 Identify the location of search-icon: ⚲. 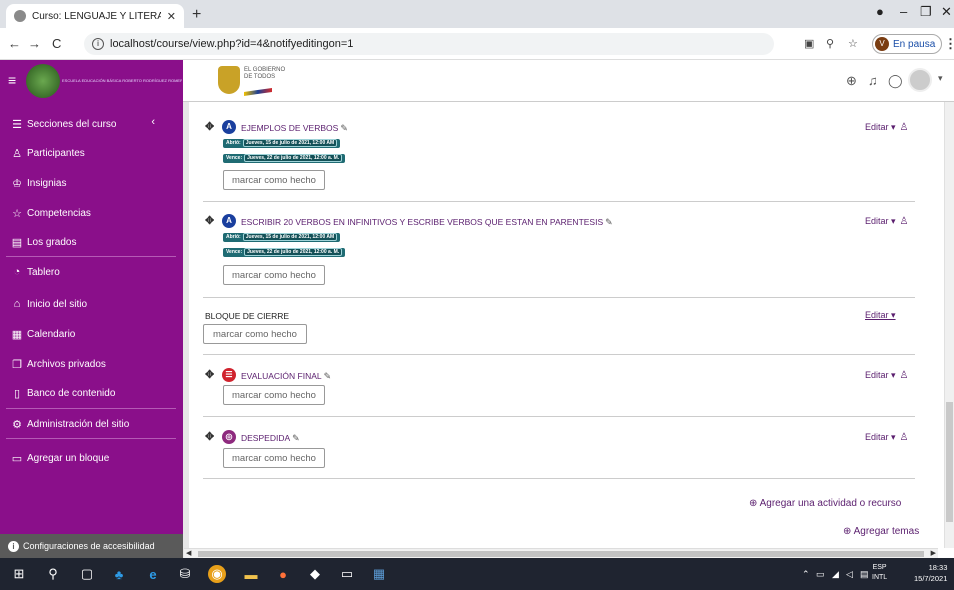
(53, 574).